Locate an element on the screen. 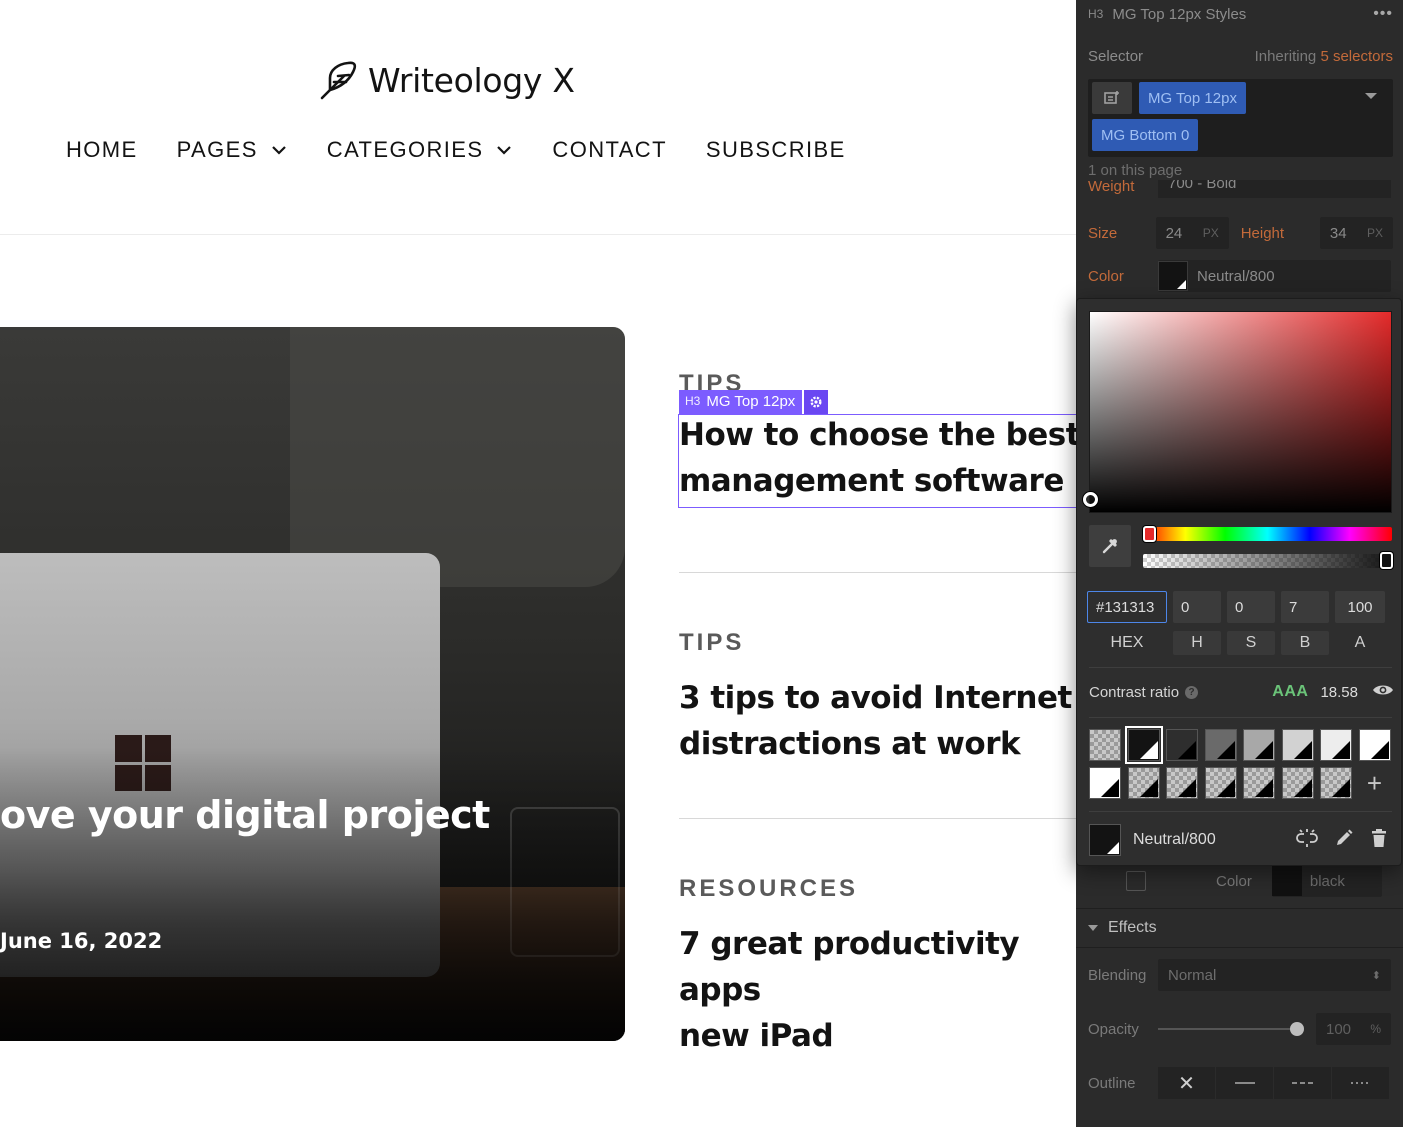 The width and height of the screenshot is (1403, 1127). hex-input: #131313 is located at coordinates (1127, 607).